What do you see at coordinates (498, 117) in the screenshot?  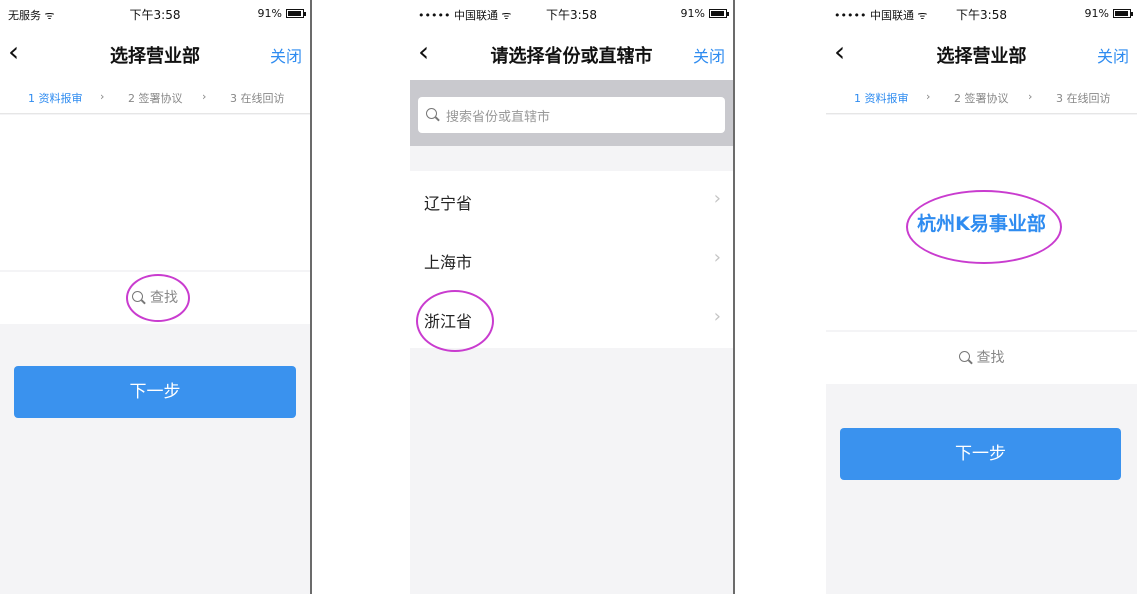 I see `search-placeholder: 搜索省份或直辖市` at bounding box center [498, 117].